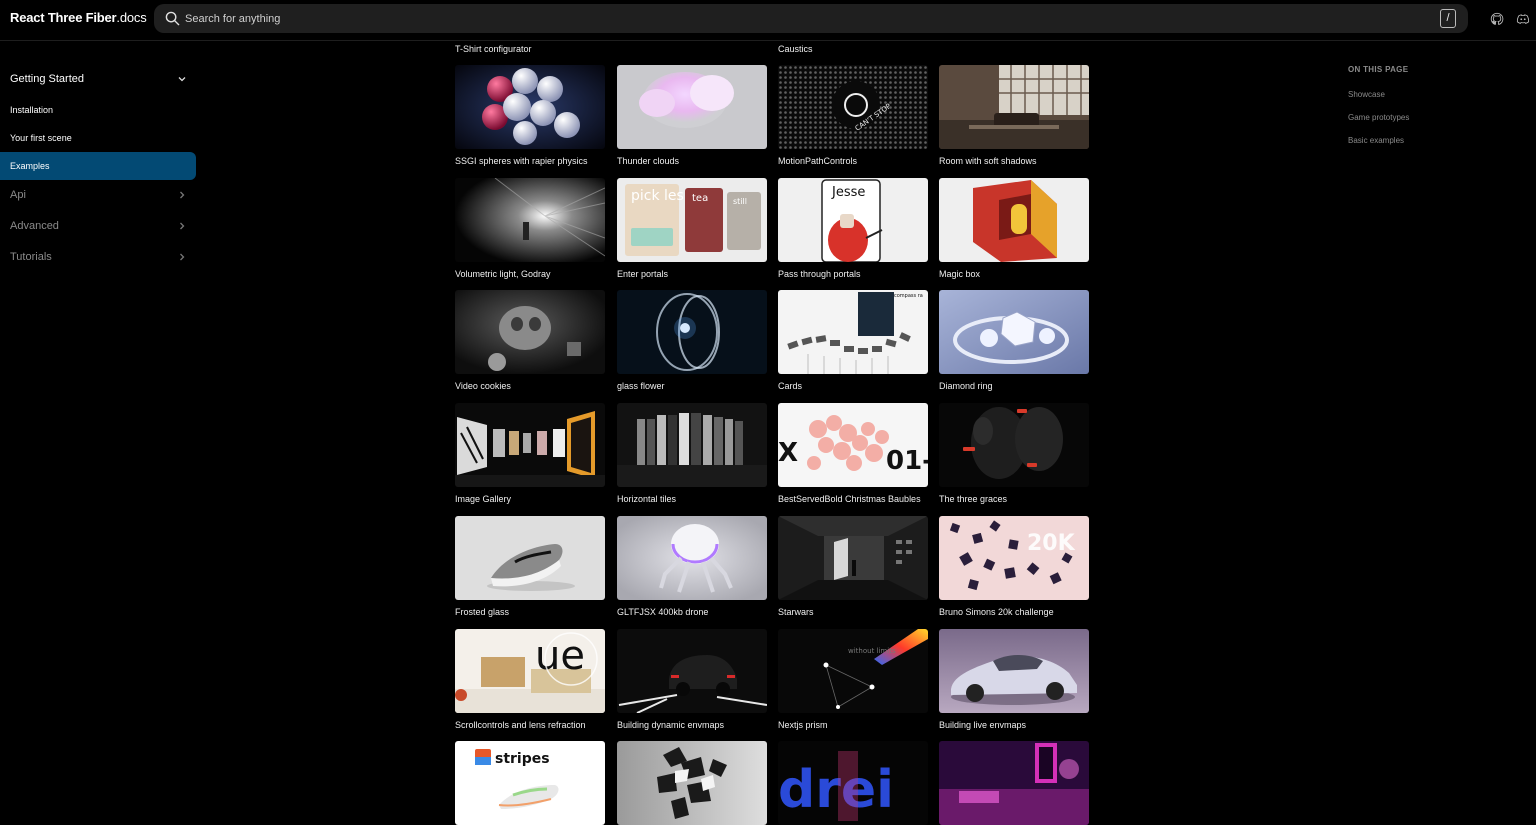  What do you see at coordinates (31, 257) in the screenshot?
I see `sidebar-section-label: Tutorials` at bounding box center [31, 257].